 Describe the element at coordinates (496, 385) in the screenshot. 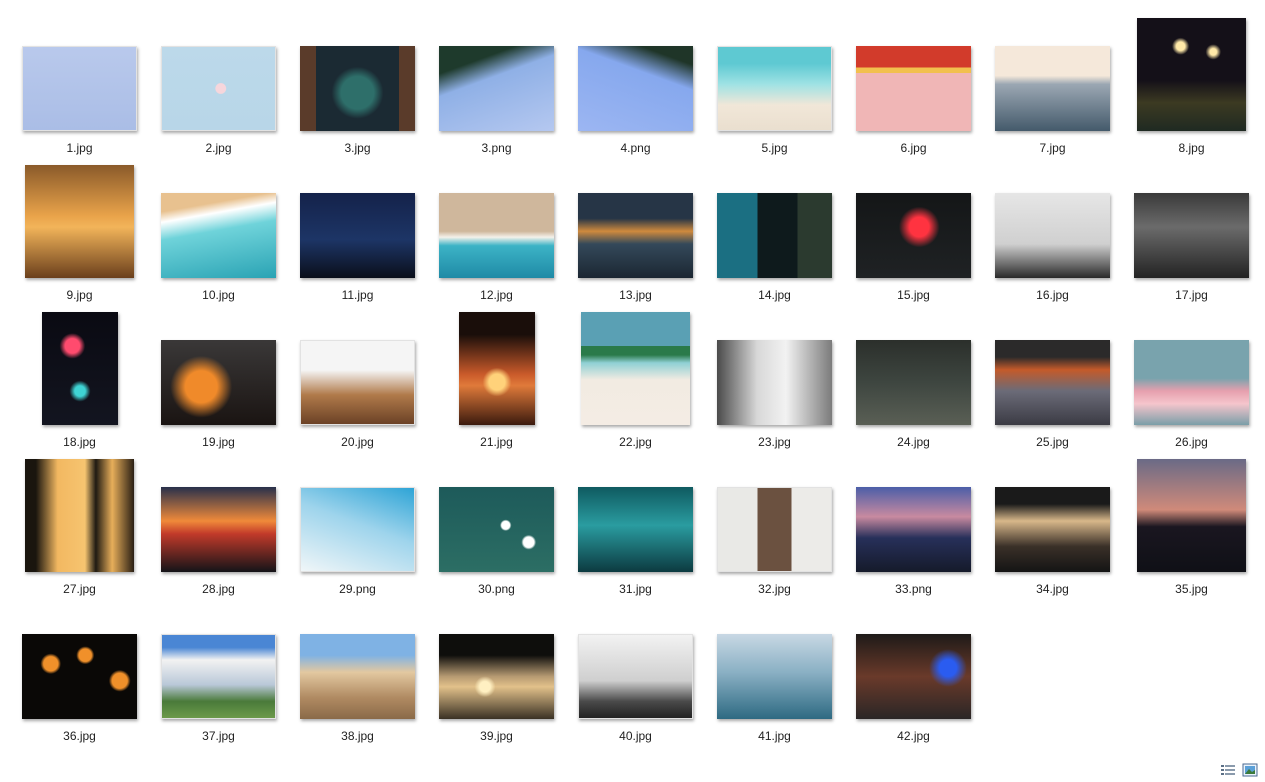

I see `file-item: 21.jpg` at that location.